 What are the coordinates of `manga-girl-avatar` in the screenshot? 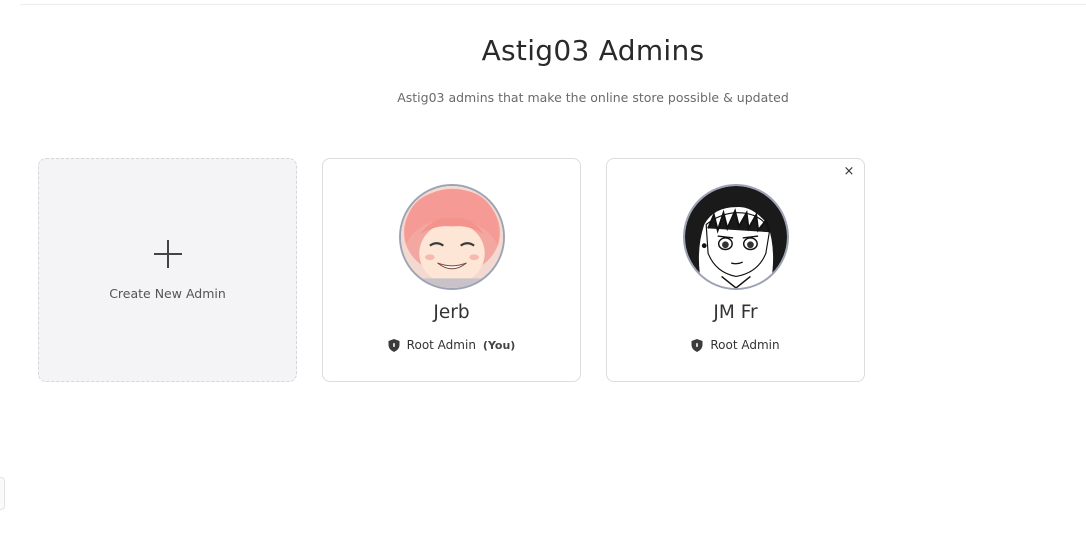 It's located at (736, 237).